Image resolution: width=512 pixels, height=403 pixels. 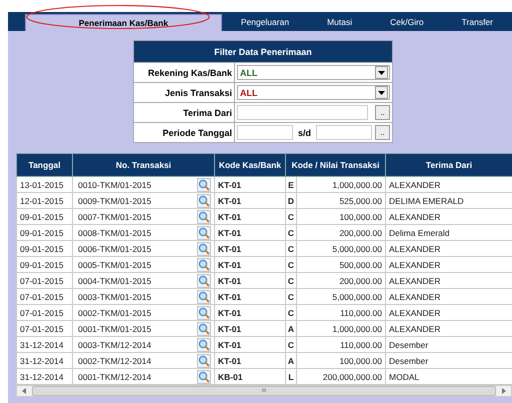 I want to click on right-arrow-icon, so click(x=504, y=391).